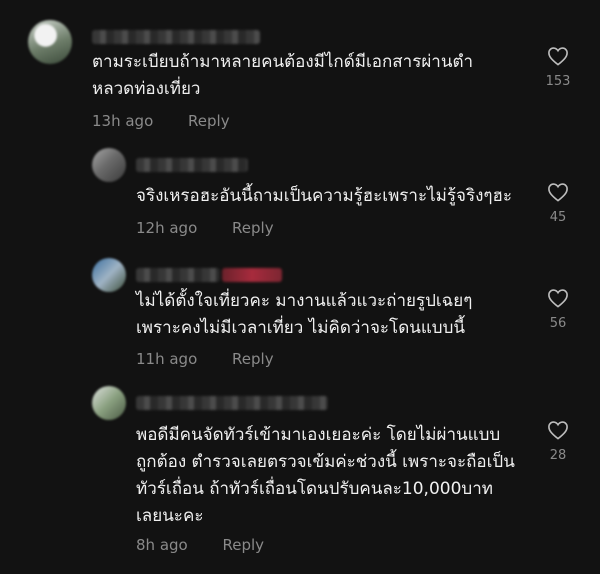 This screenshot has height=574, width=600. I want to click on like-button: 153, so click(558, 67).